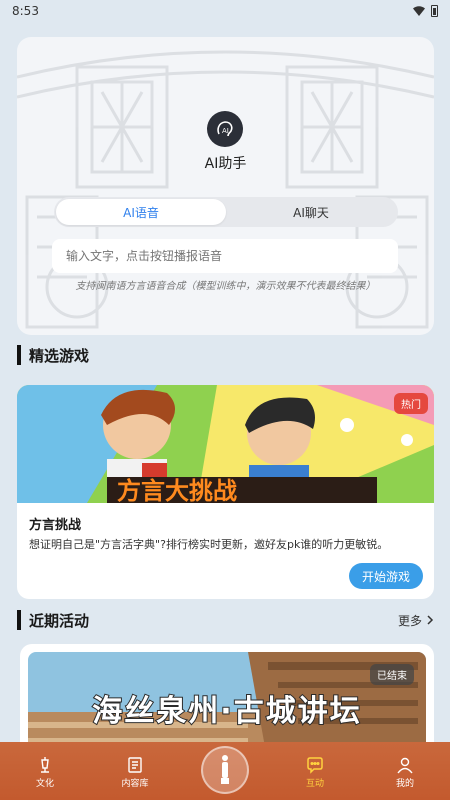  I want to click on game-description: 想证明自己是"方言活字典"?排行榜实时更新，邀好友pk谁的听力更敏锐。, so click(209, 544).